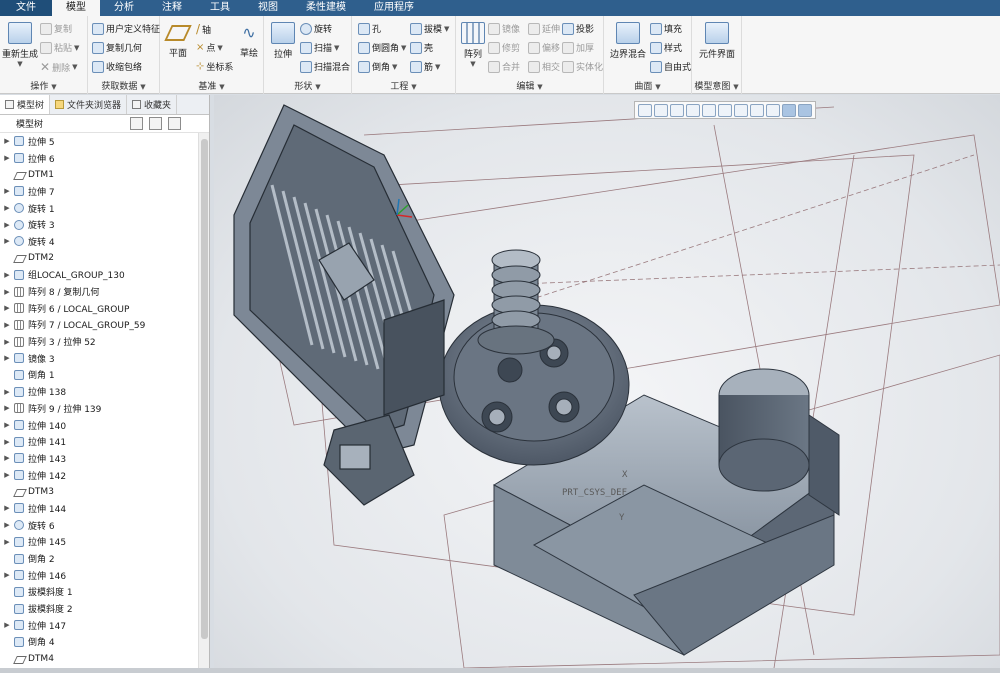 The width and height of the screenshot is (1000, 673). What do you see at coordinates (99, 241) in the screenshot?
I see `tree-node: ▶ 旋转 4` at bounding box center [99, 241].